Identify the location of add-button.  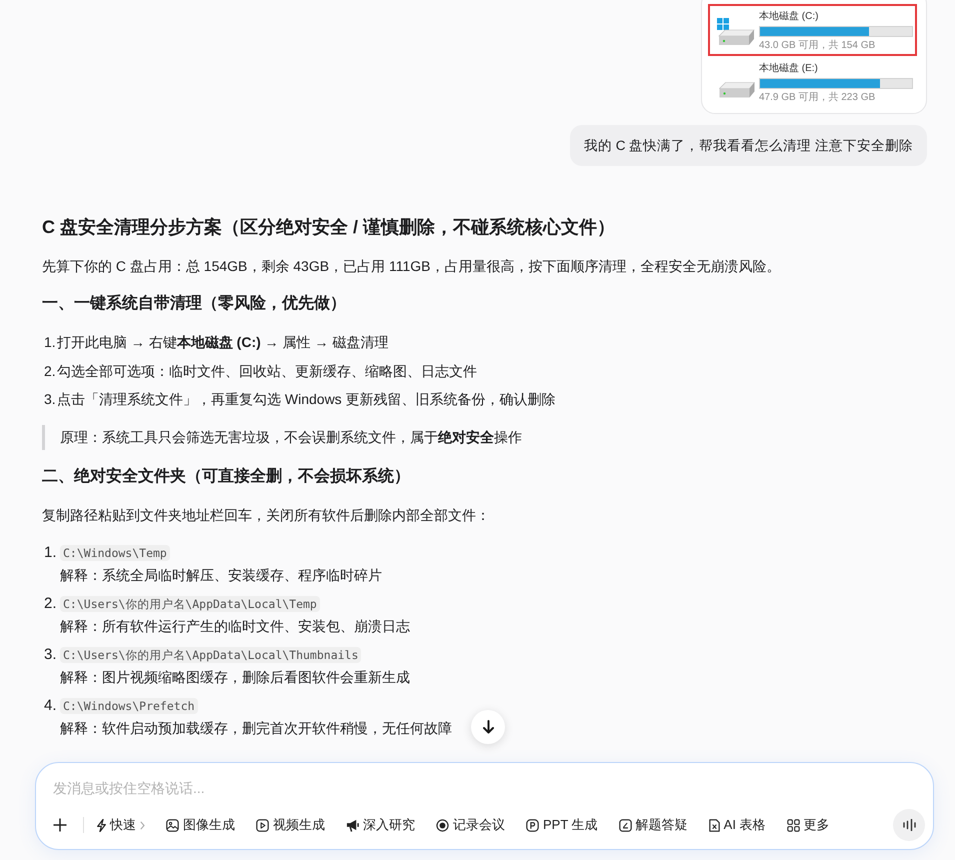
(60, 825).